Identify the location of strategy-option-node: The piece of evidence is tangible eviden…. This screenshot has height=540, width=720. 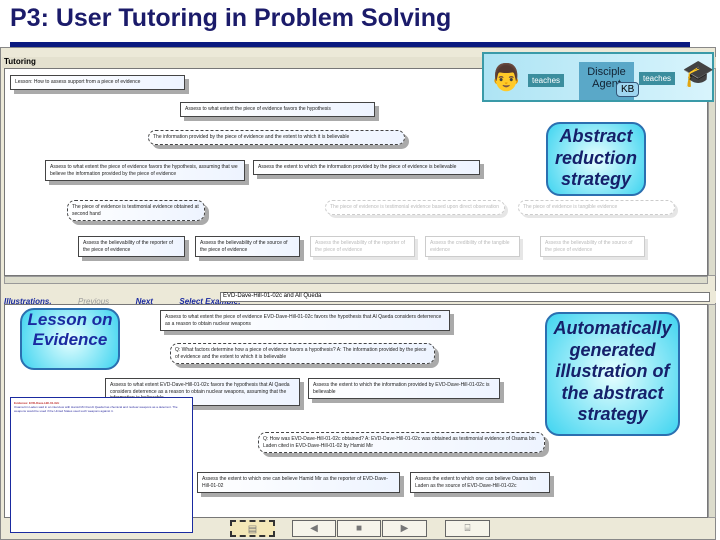
(596, 207).